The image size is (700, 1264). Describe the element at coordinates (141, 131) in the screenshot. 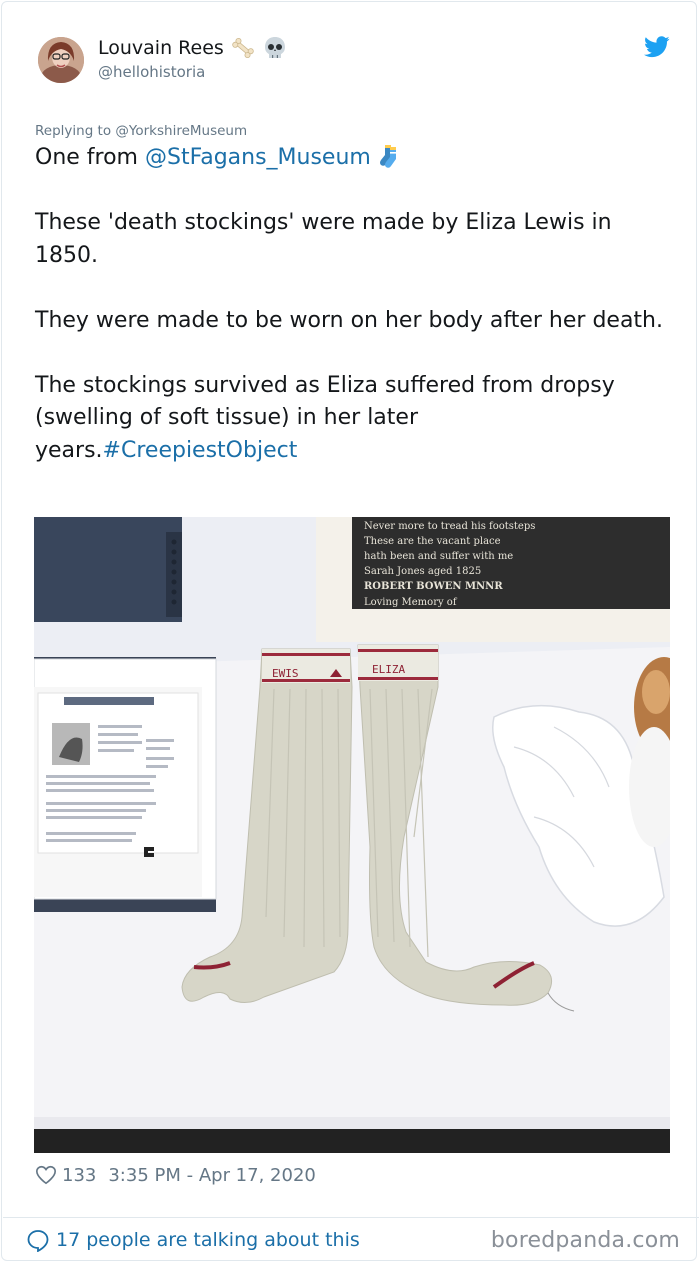

I see `reply-context: Replying to @YorkshireMuseum` at that location.